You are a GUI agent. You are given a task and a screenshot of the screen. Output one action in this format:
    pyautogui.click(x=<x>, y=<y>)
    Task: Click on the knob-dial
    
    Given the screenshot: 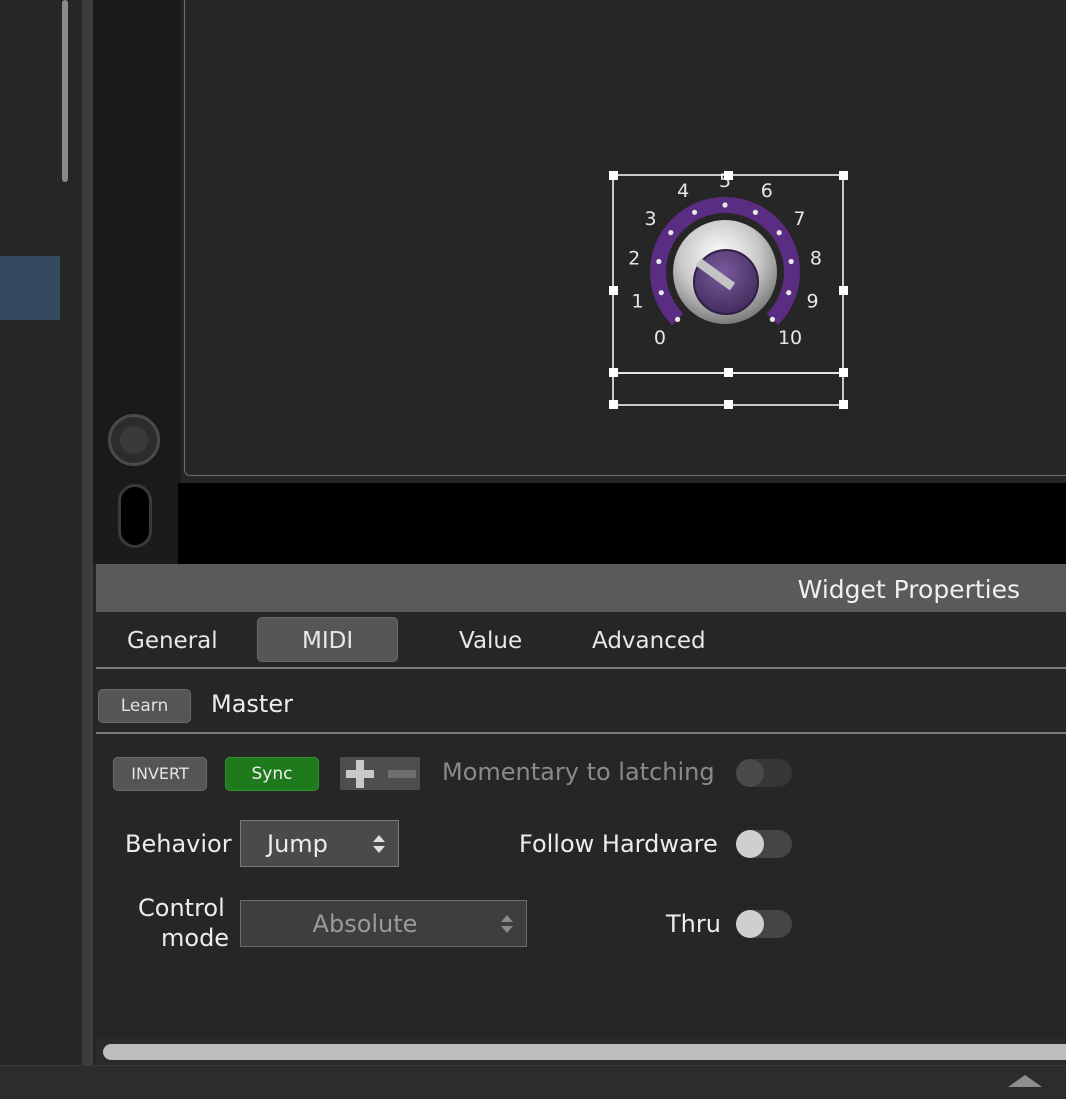 What is the action you would take?
    pyautogui.click(x=725, y=261)
    